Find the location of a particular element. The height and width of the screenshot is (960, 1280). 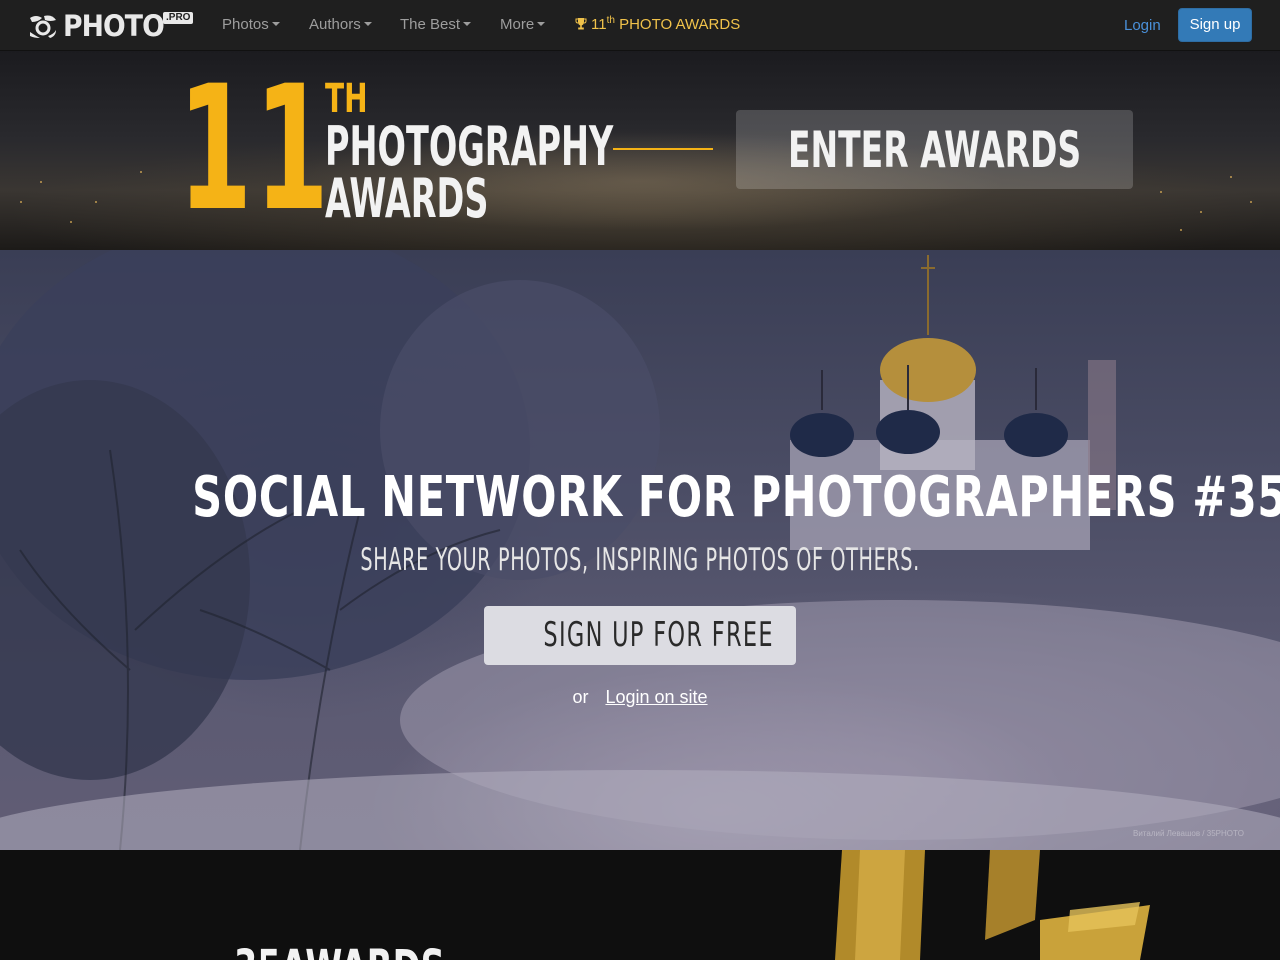

nav-the-best-label: The Best is located at coordinates (430, 24).